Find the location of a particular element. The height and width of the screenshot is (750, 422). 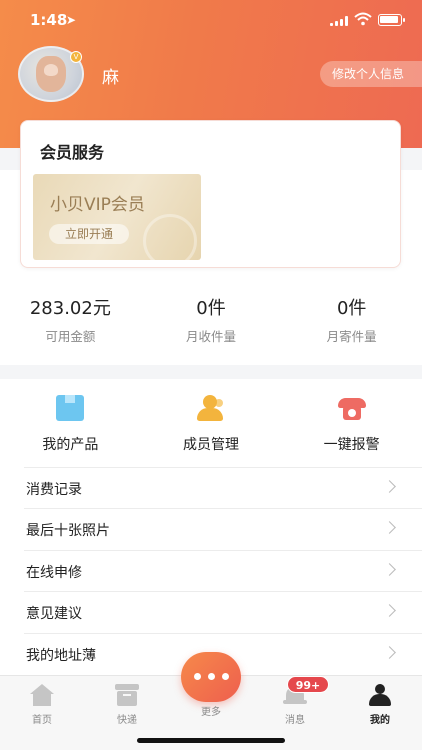

quick-actions: 我的产品 成员管理 一键报警 is located at coordinates (211, 425).